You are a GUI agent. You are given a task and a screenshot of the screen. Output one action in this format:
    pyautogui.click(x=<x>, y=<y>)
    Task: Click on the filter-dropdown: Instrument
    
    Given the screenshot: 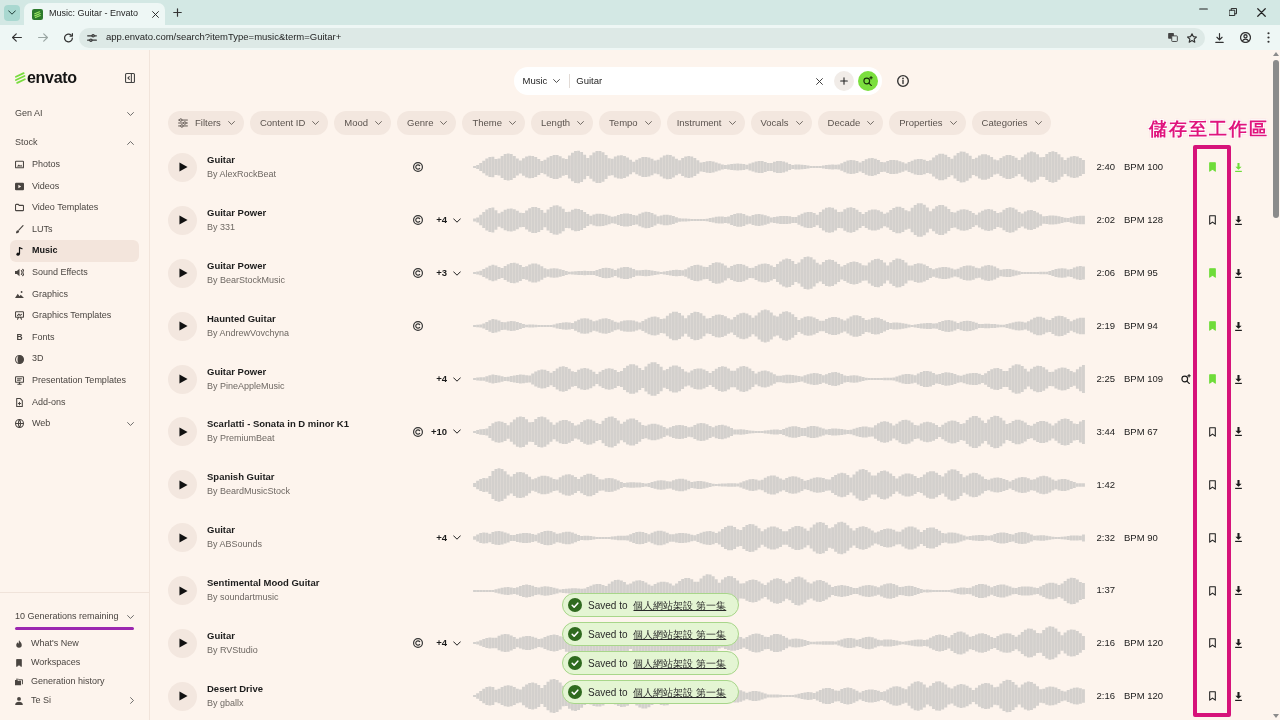 What is the action you would take?
    pyautogui.click(x=705, y=123)
    